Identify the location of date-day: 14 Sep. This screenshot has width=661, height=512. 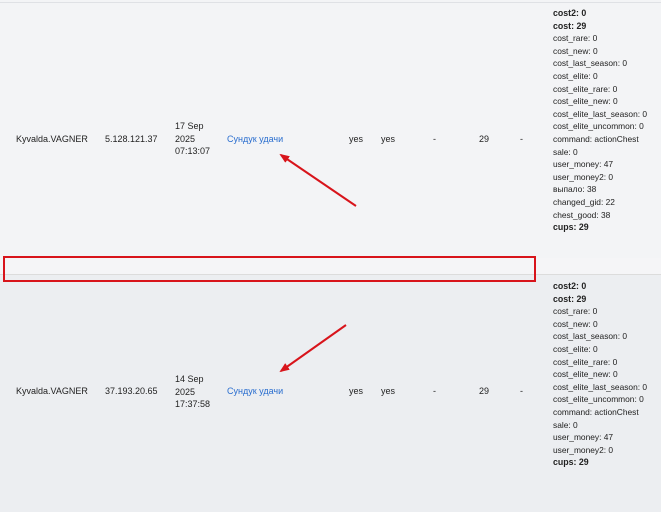
(189, 379).